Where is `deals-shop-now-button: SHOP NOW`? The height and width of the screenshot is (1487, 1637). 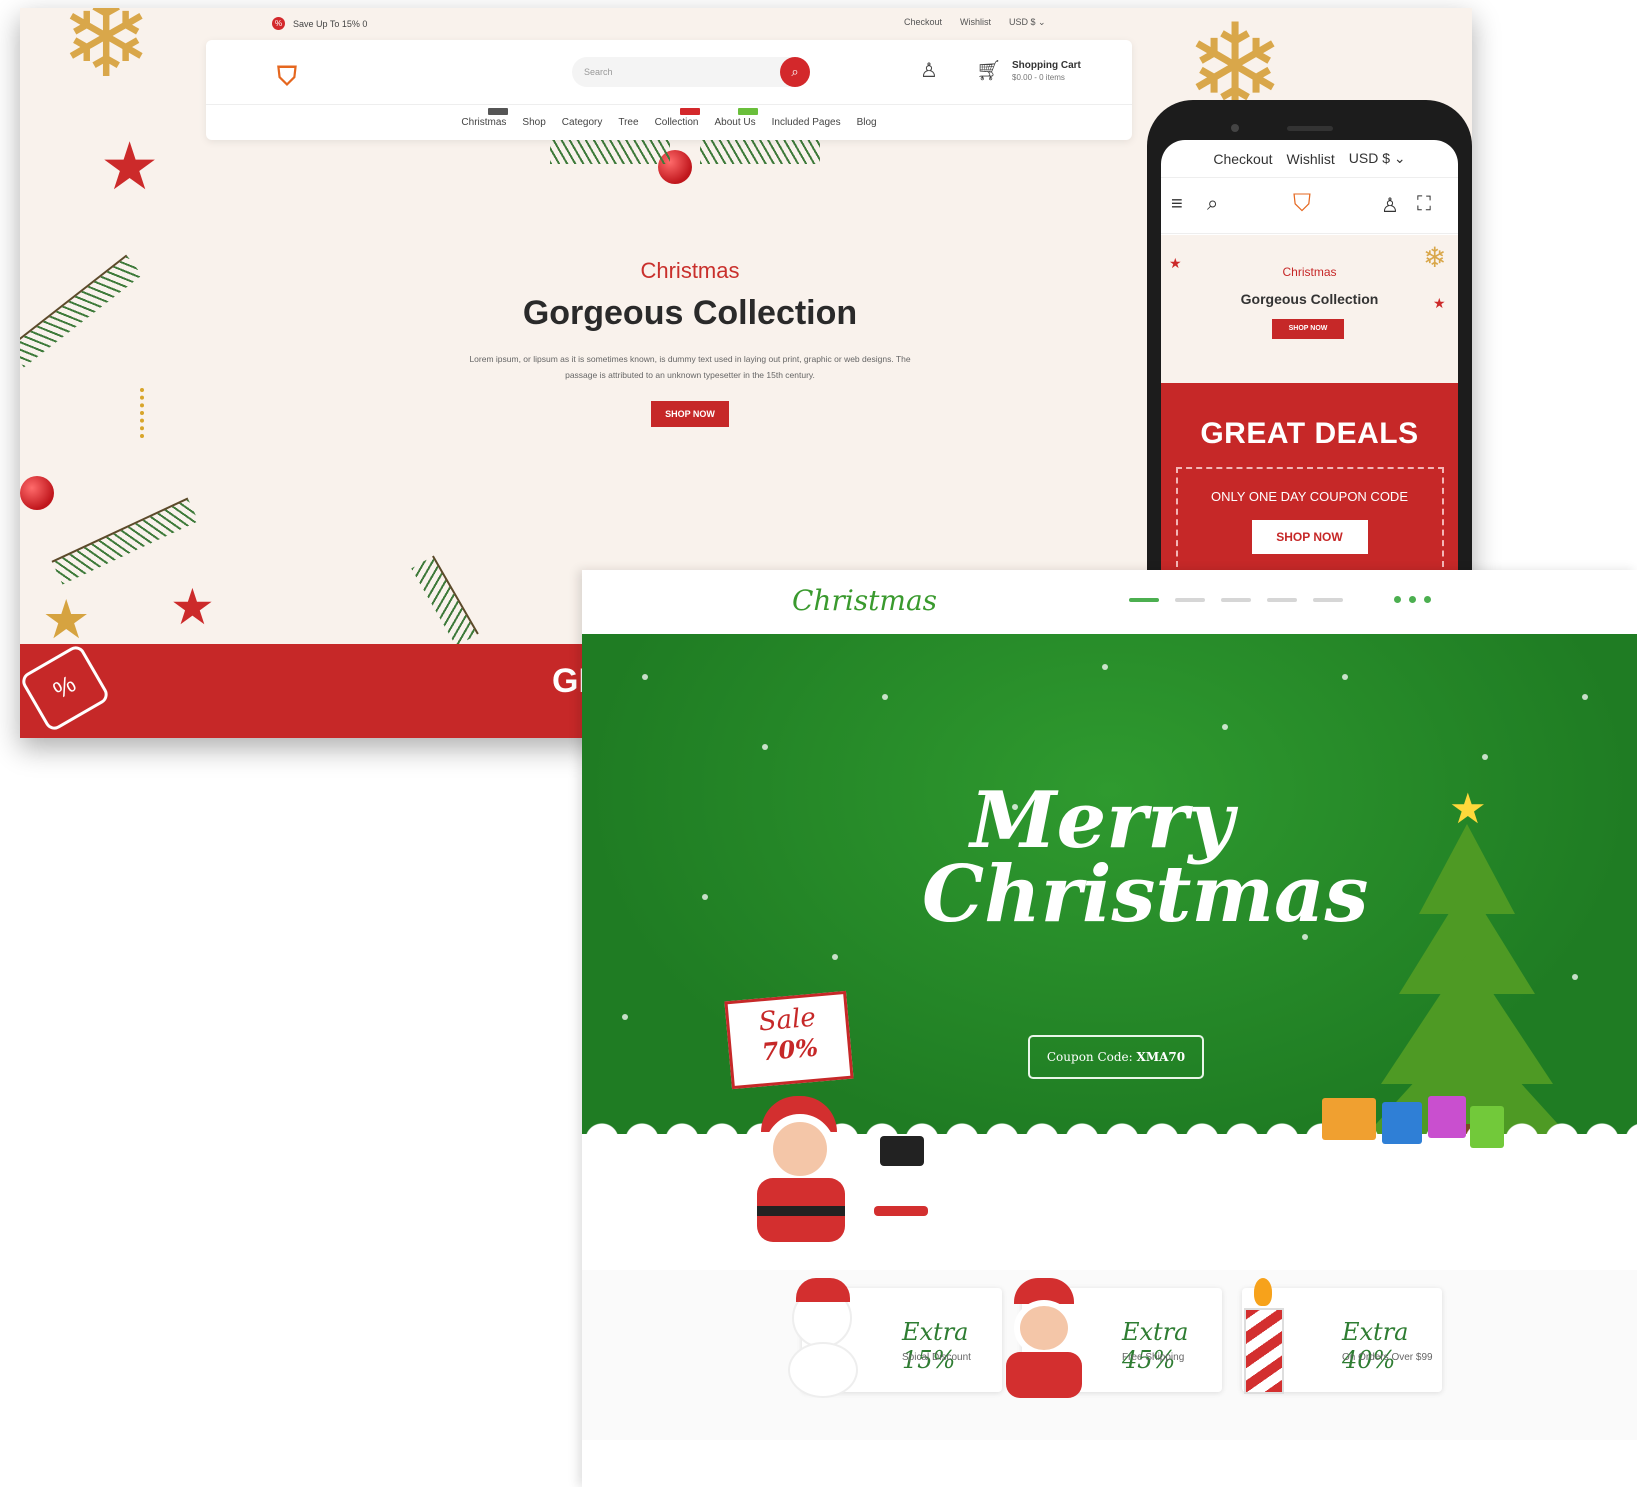 deals-shop-now-button: SHOP NOW is located at coordinates (1309, 537).